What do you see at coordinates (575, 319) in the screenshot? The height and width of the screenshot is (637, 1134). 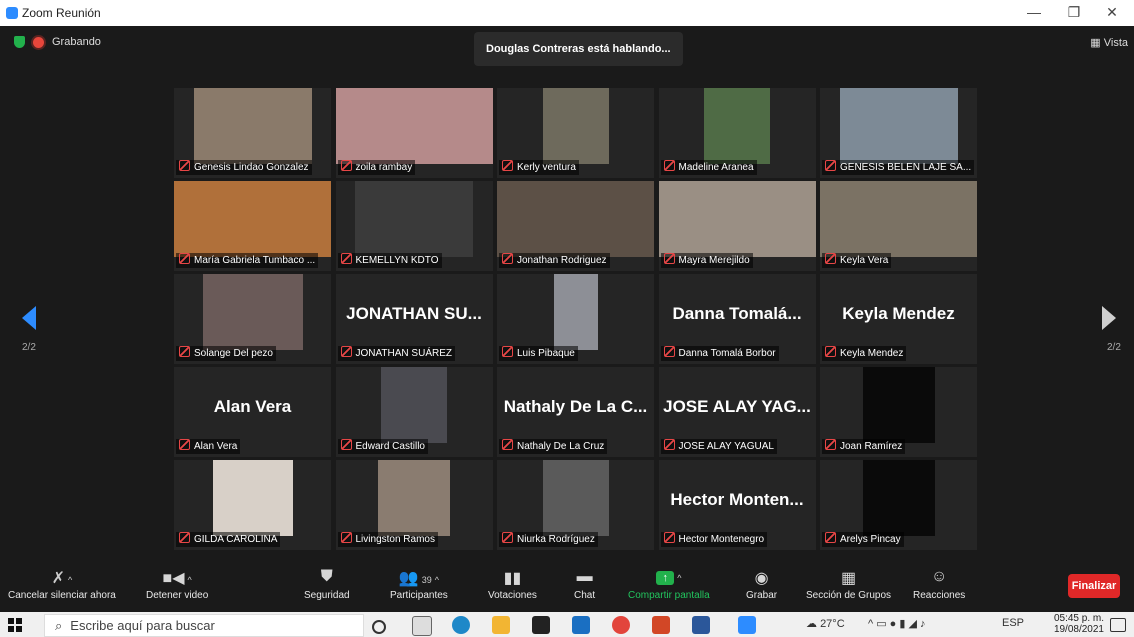 I see `participant-tile: Luis Pibaque` at bounding box center [575, 319].